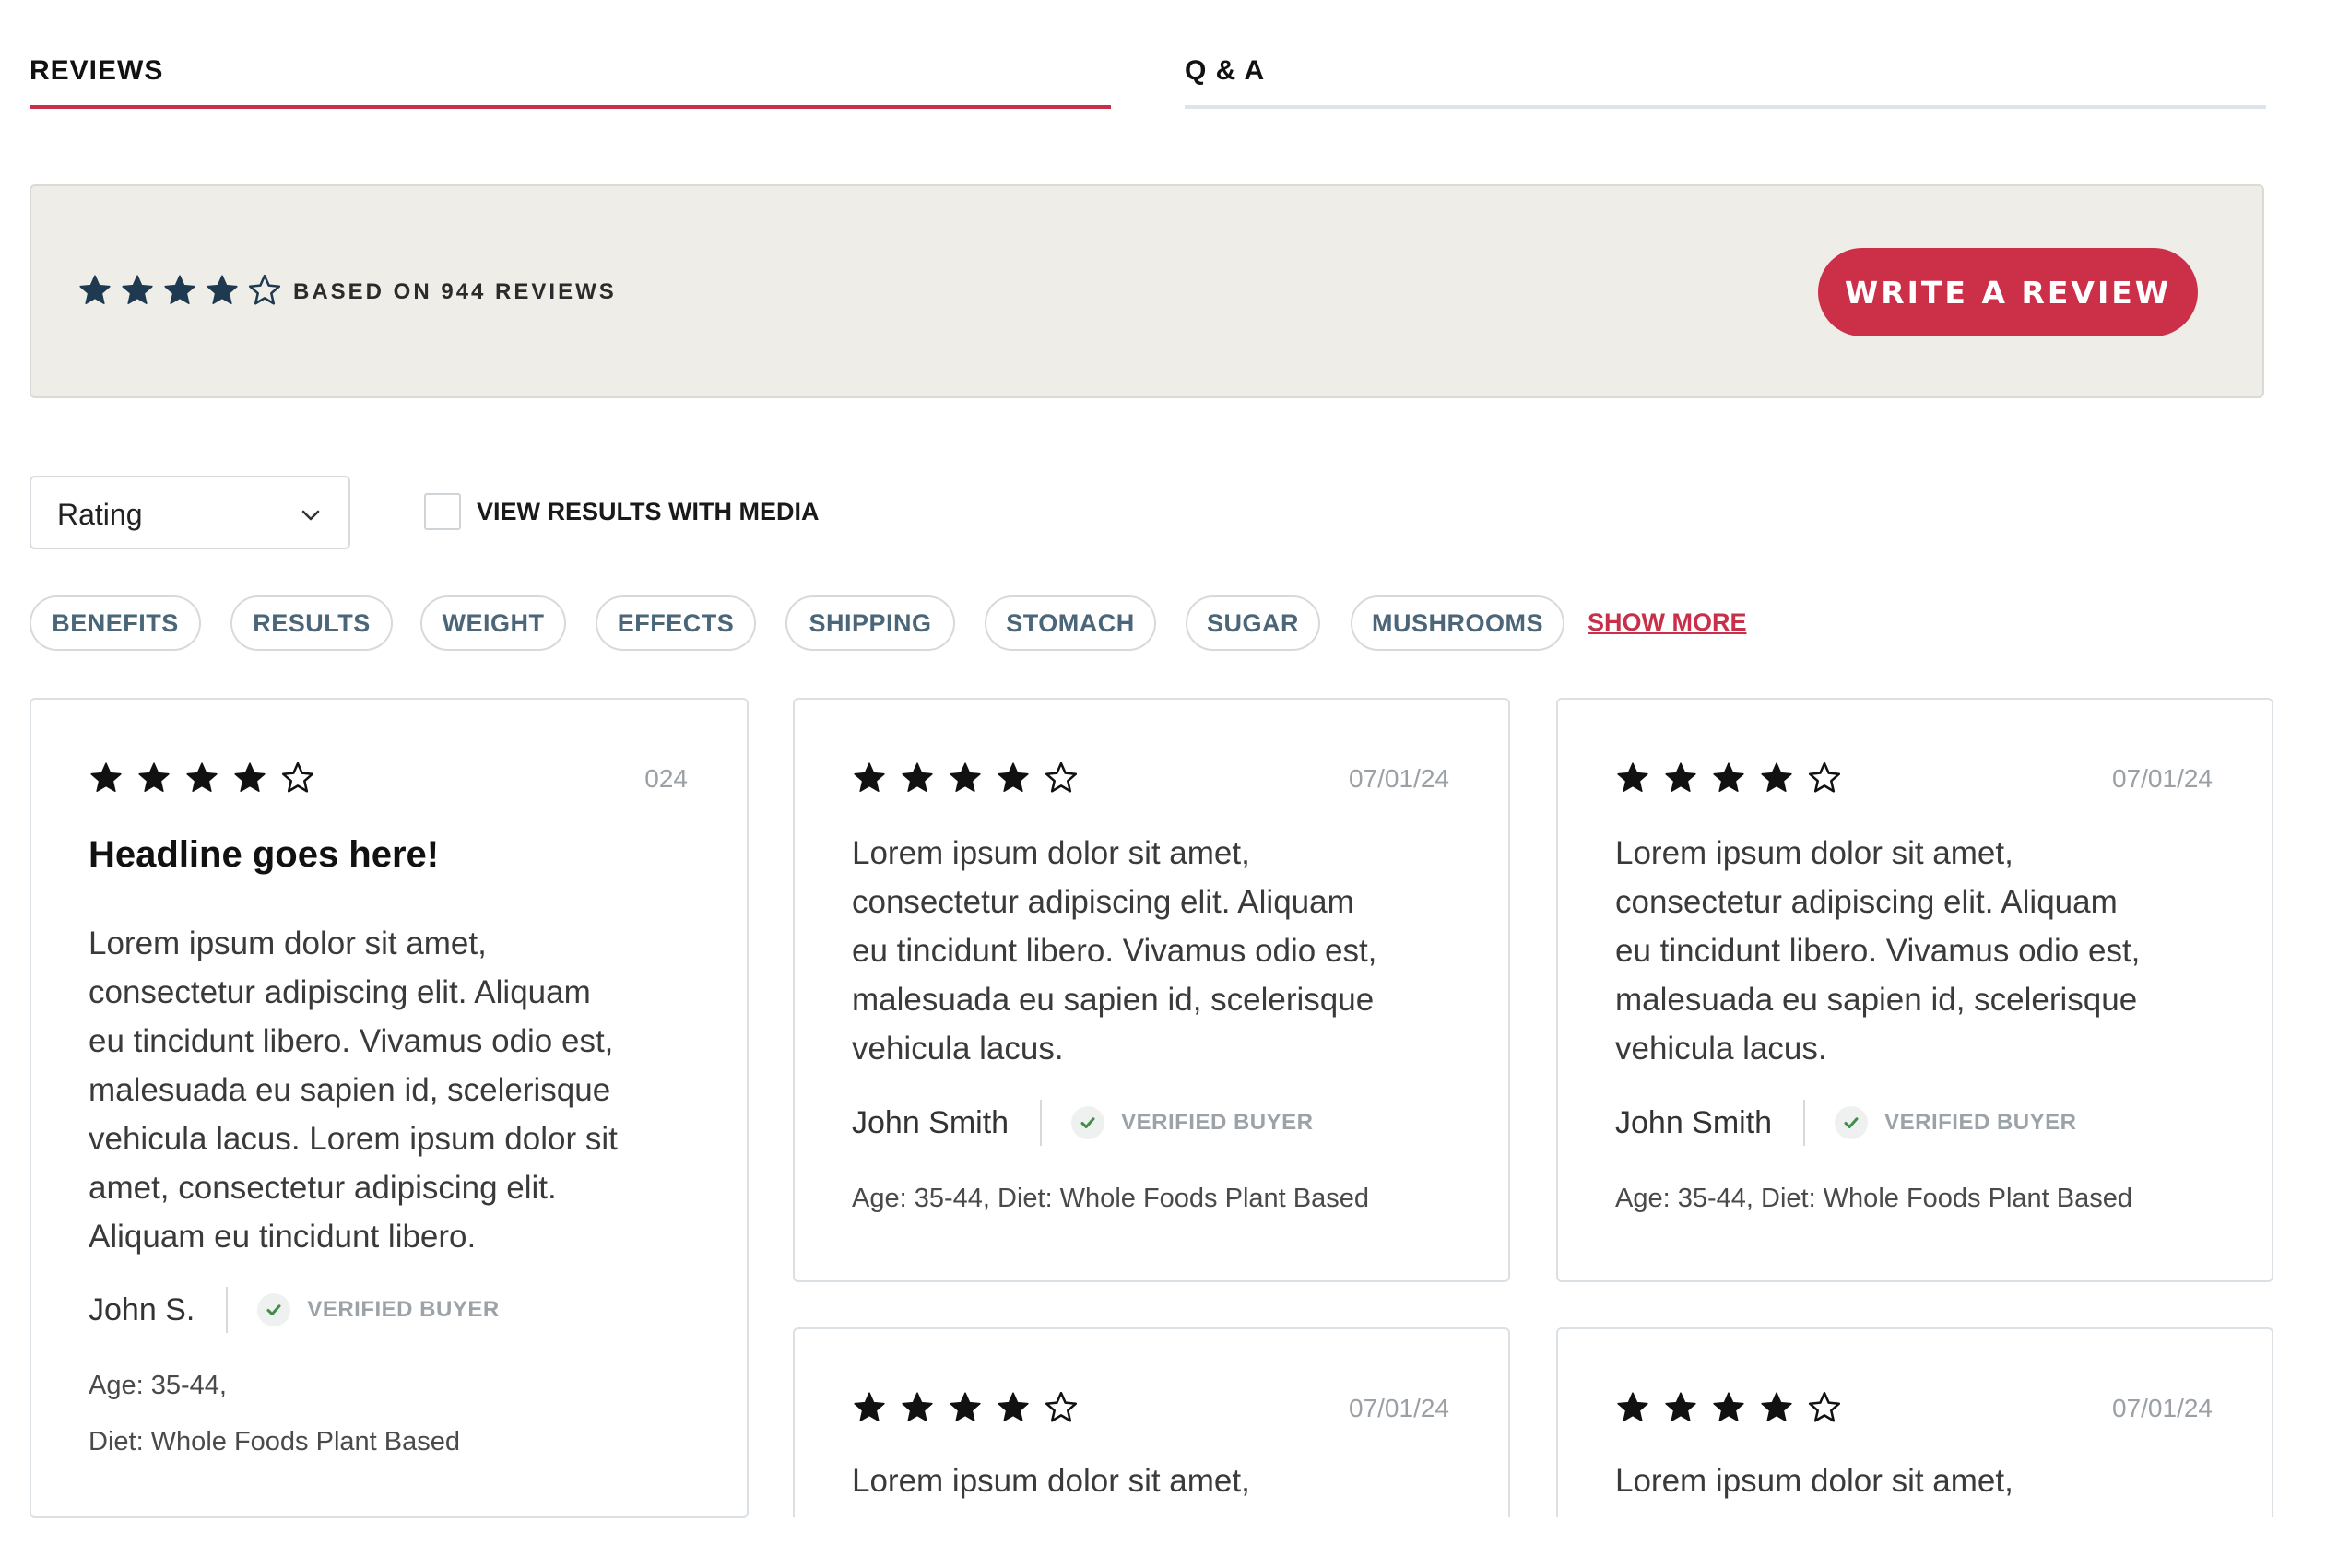 Image resolution: width=2326 pixels, height=1568 pixels. I want to click on review-body-line: amet, consectetur adipiscing elit., so click(323, 1188).